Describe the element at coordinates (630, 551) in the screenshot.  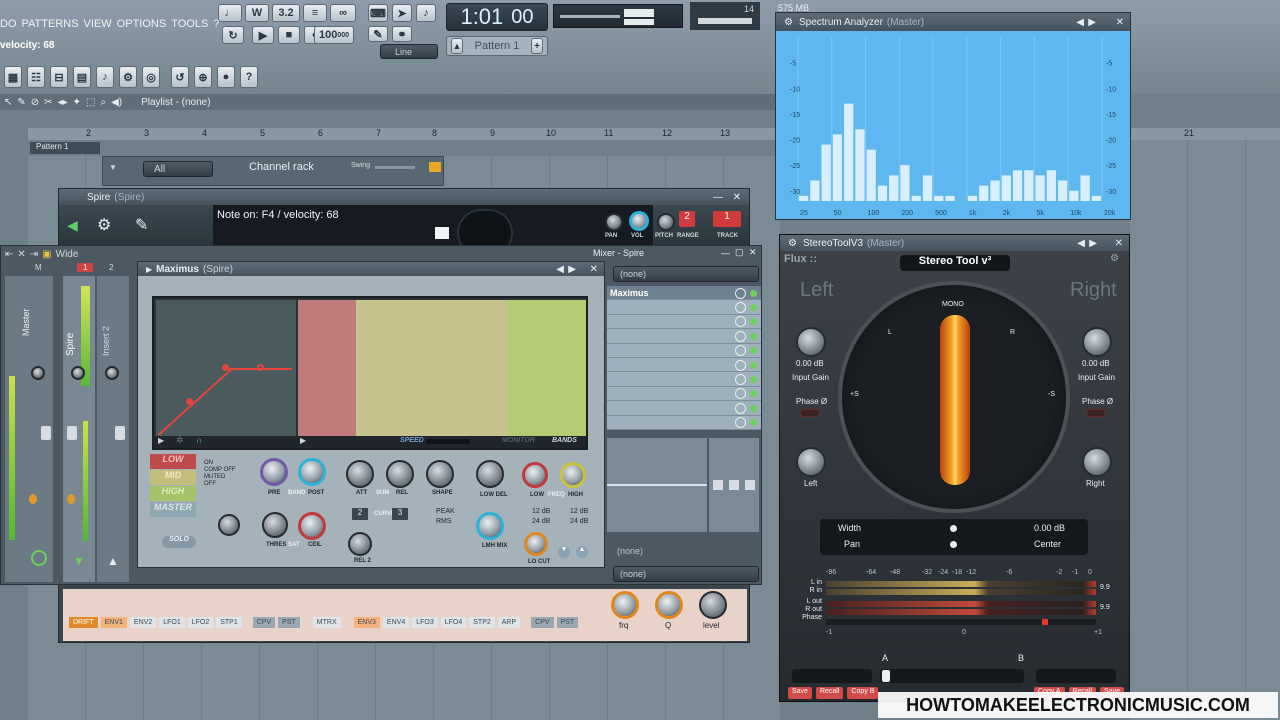
I see `mixer-preset-mid: (none)` at that location.